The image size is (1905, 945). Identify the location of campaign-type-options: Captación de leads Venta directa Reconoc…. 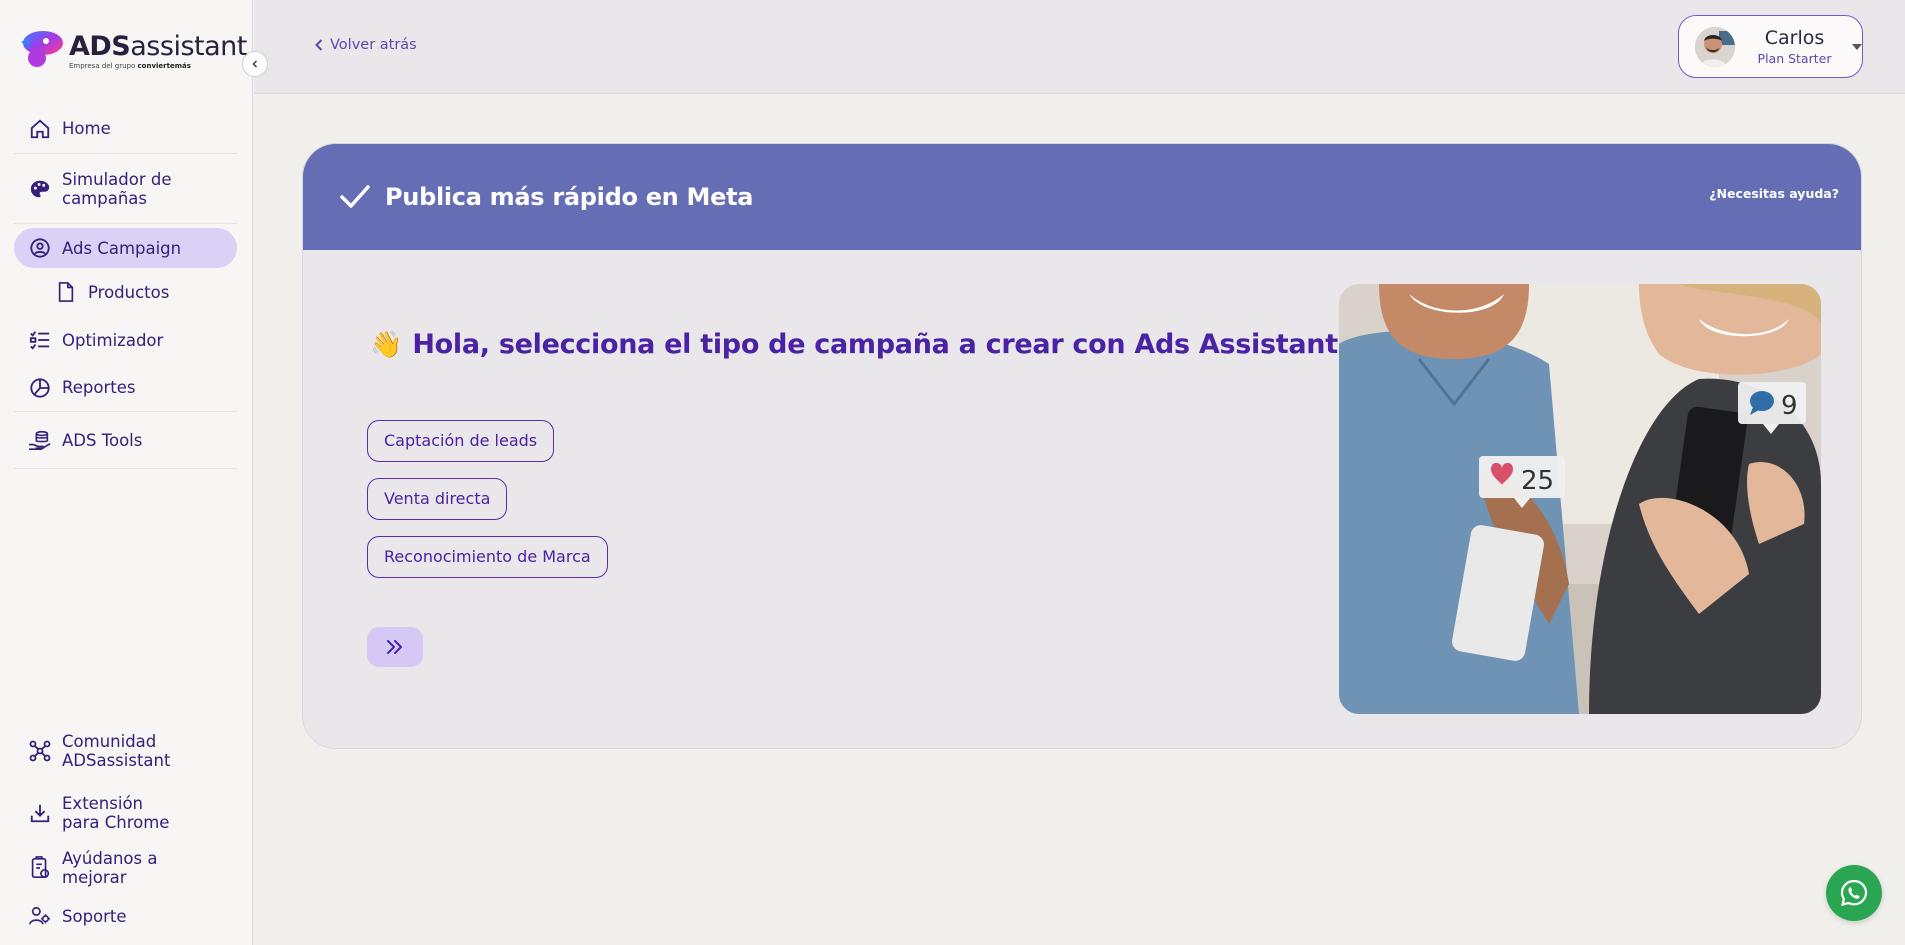
(487, 507).